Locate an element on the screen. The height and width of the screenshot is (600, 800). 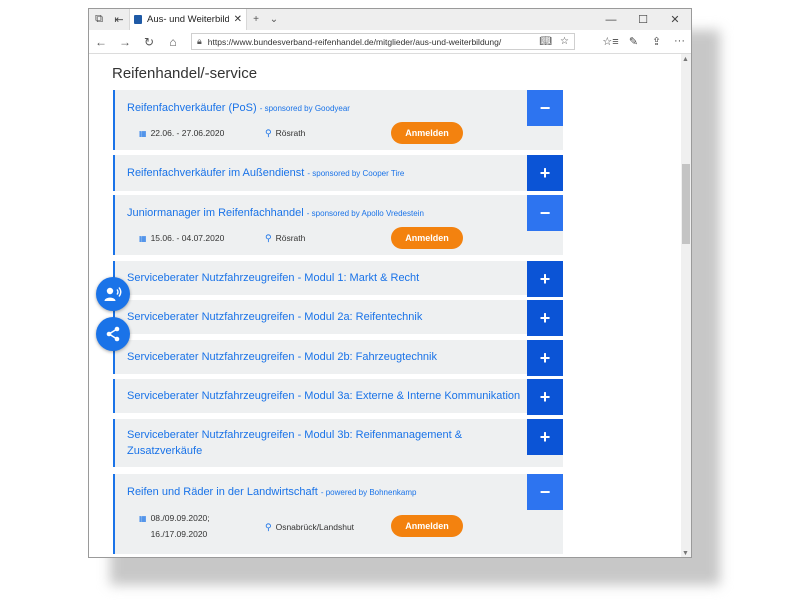
course-location: ⚲ Osnabrück/Landshut is located at coordinates (310, 527).